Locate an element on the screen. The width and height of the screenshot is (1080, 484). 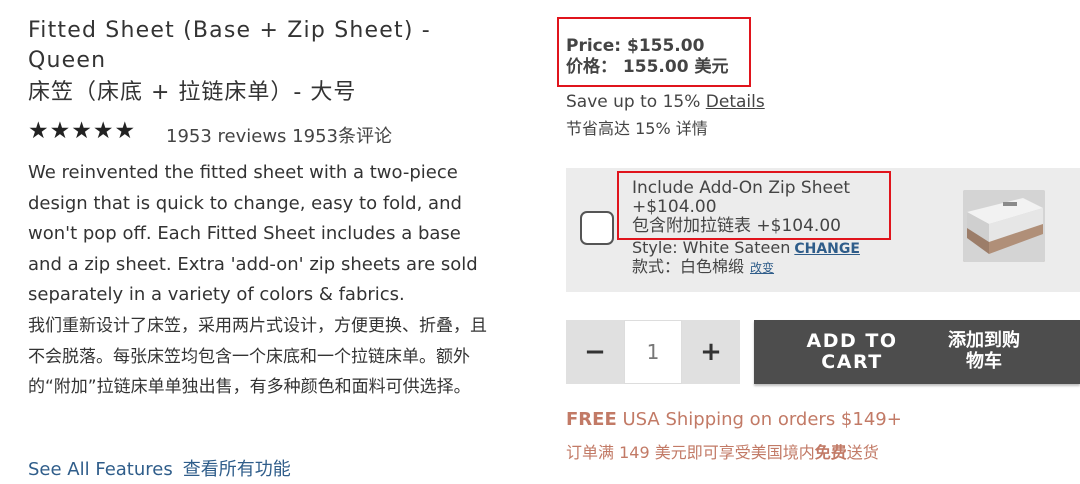
price-label-zh: 价格： 155.00 美元 is located at coordinates (647, 67).